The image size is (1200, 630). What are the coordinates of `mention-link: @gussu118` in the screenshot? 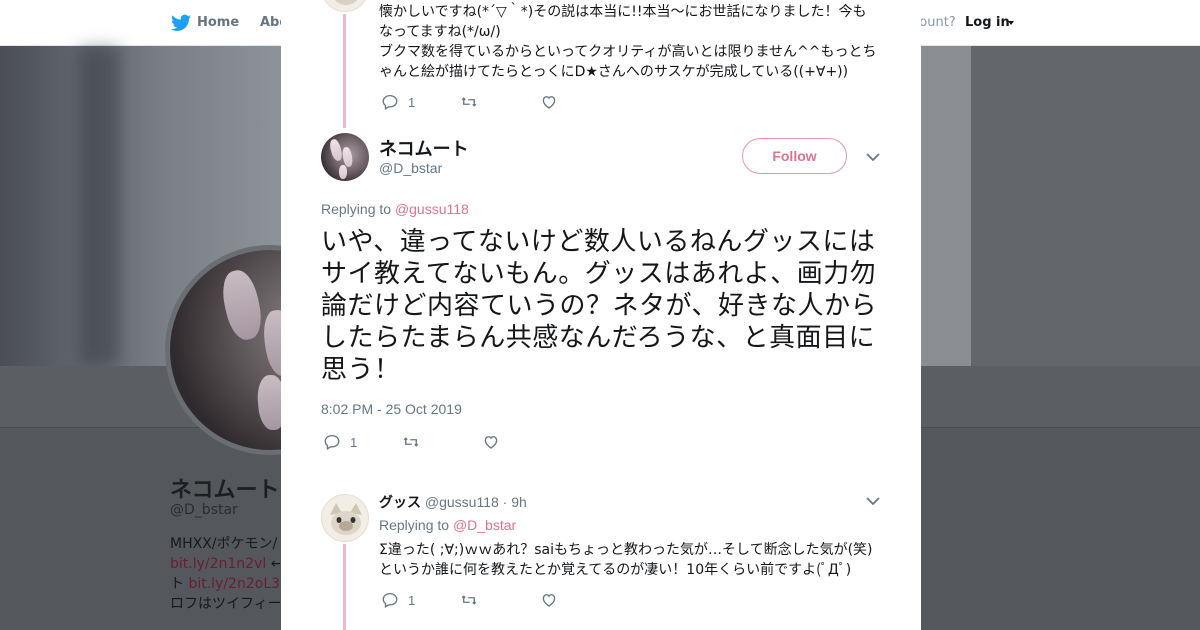 It's located at (432, 209).